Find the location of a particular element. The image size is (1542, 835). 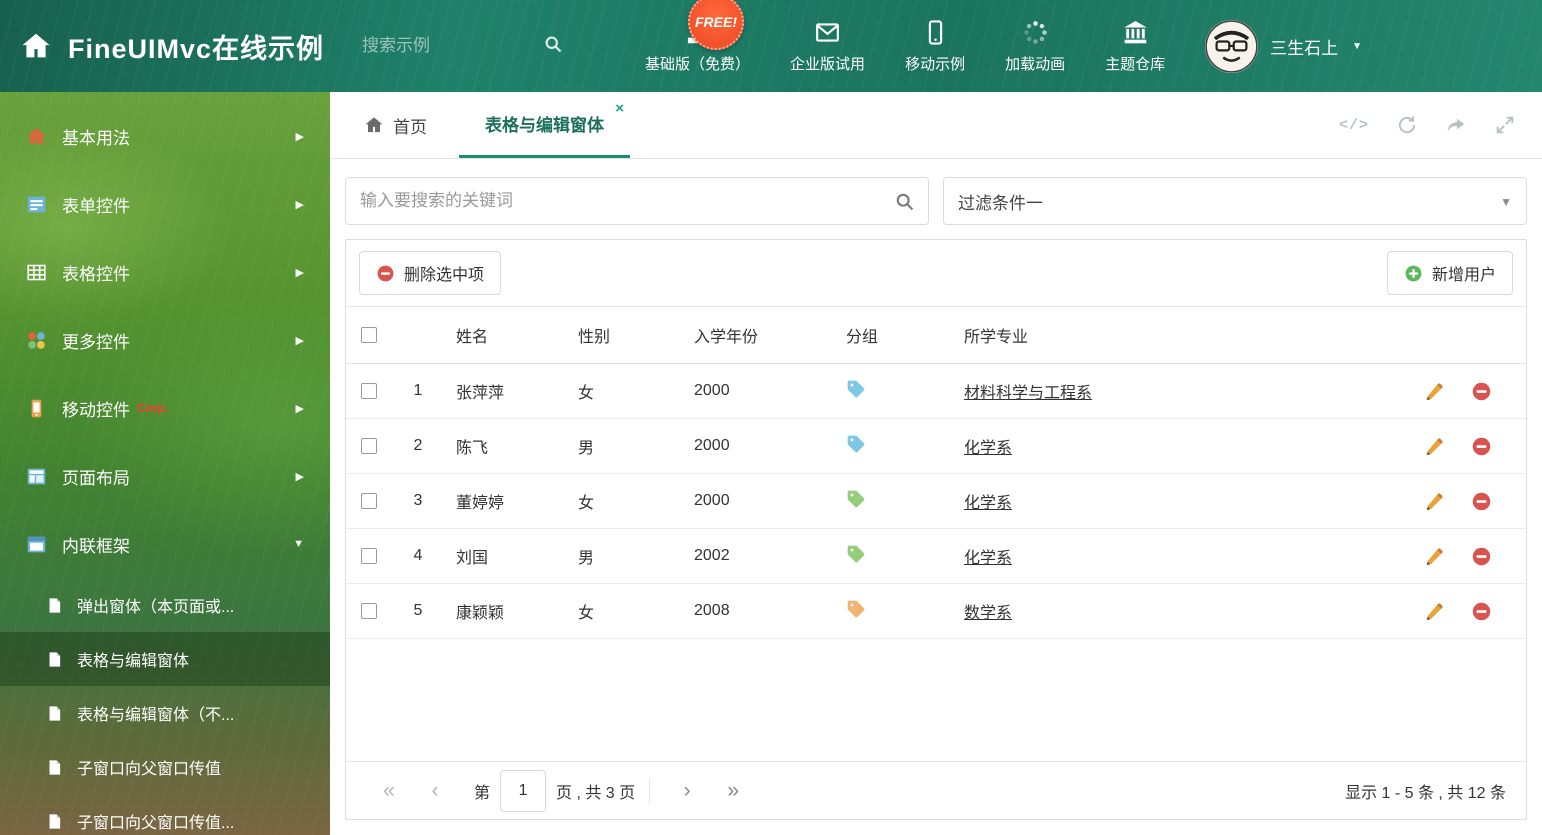

brand: FineUIMvc在线示例 is located at coordinates (172, 46).